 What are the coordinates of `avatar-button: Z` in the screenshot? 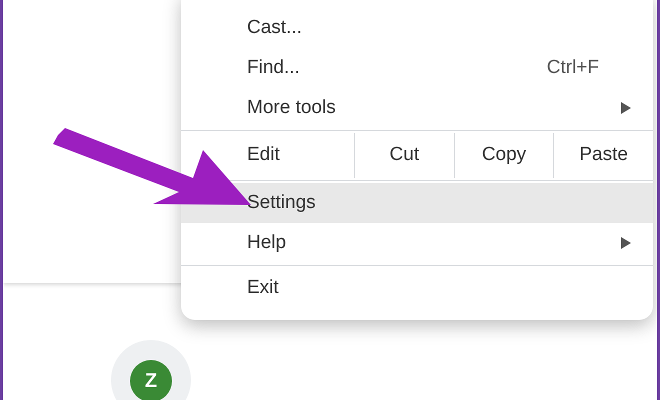 It's located at (151, 370).